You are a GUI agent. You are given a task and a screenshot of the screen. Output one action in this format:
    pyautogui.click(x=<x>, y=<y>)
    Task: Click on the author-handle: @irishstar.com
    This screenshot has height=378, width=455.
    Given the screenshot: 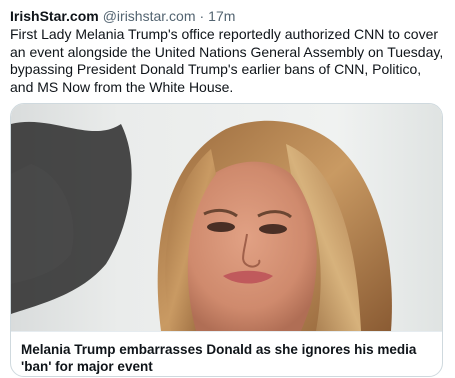 What is the action you would take?
    pyautogui.click(x=149, y=16)
    